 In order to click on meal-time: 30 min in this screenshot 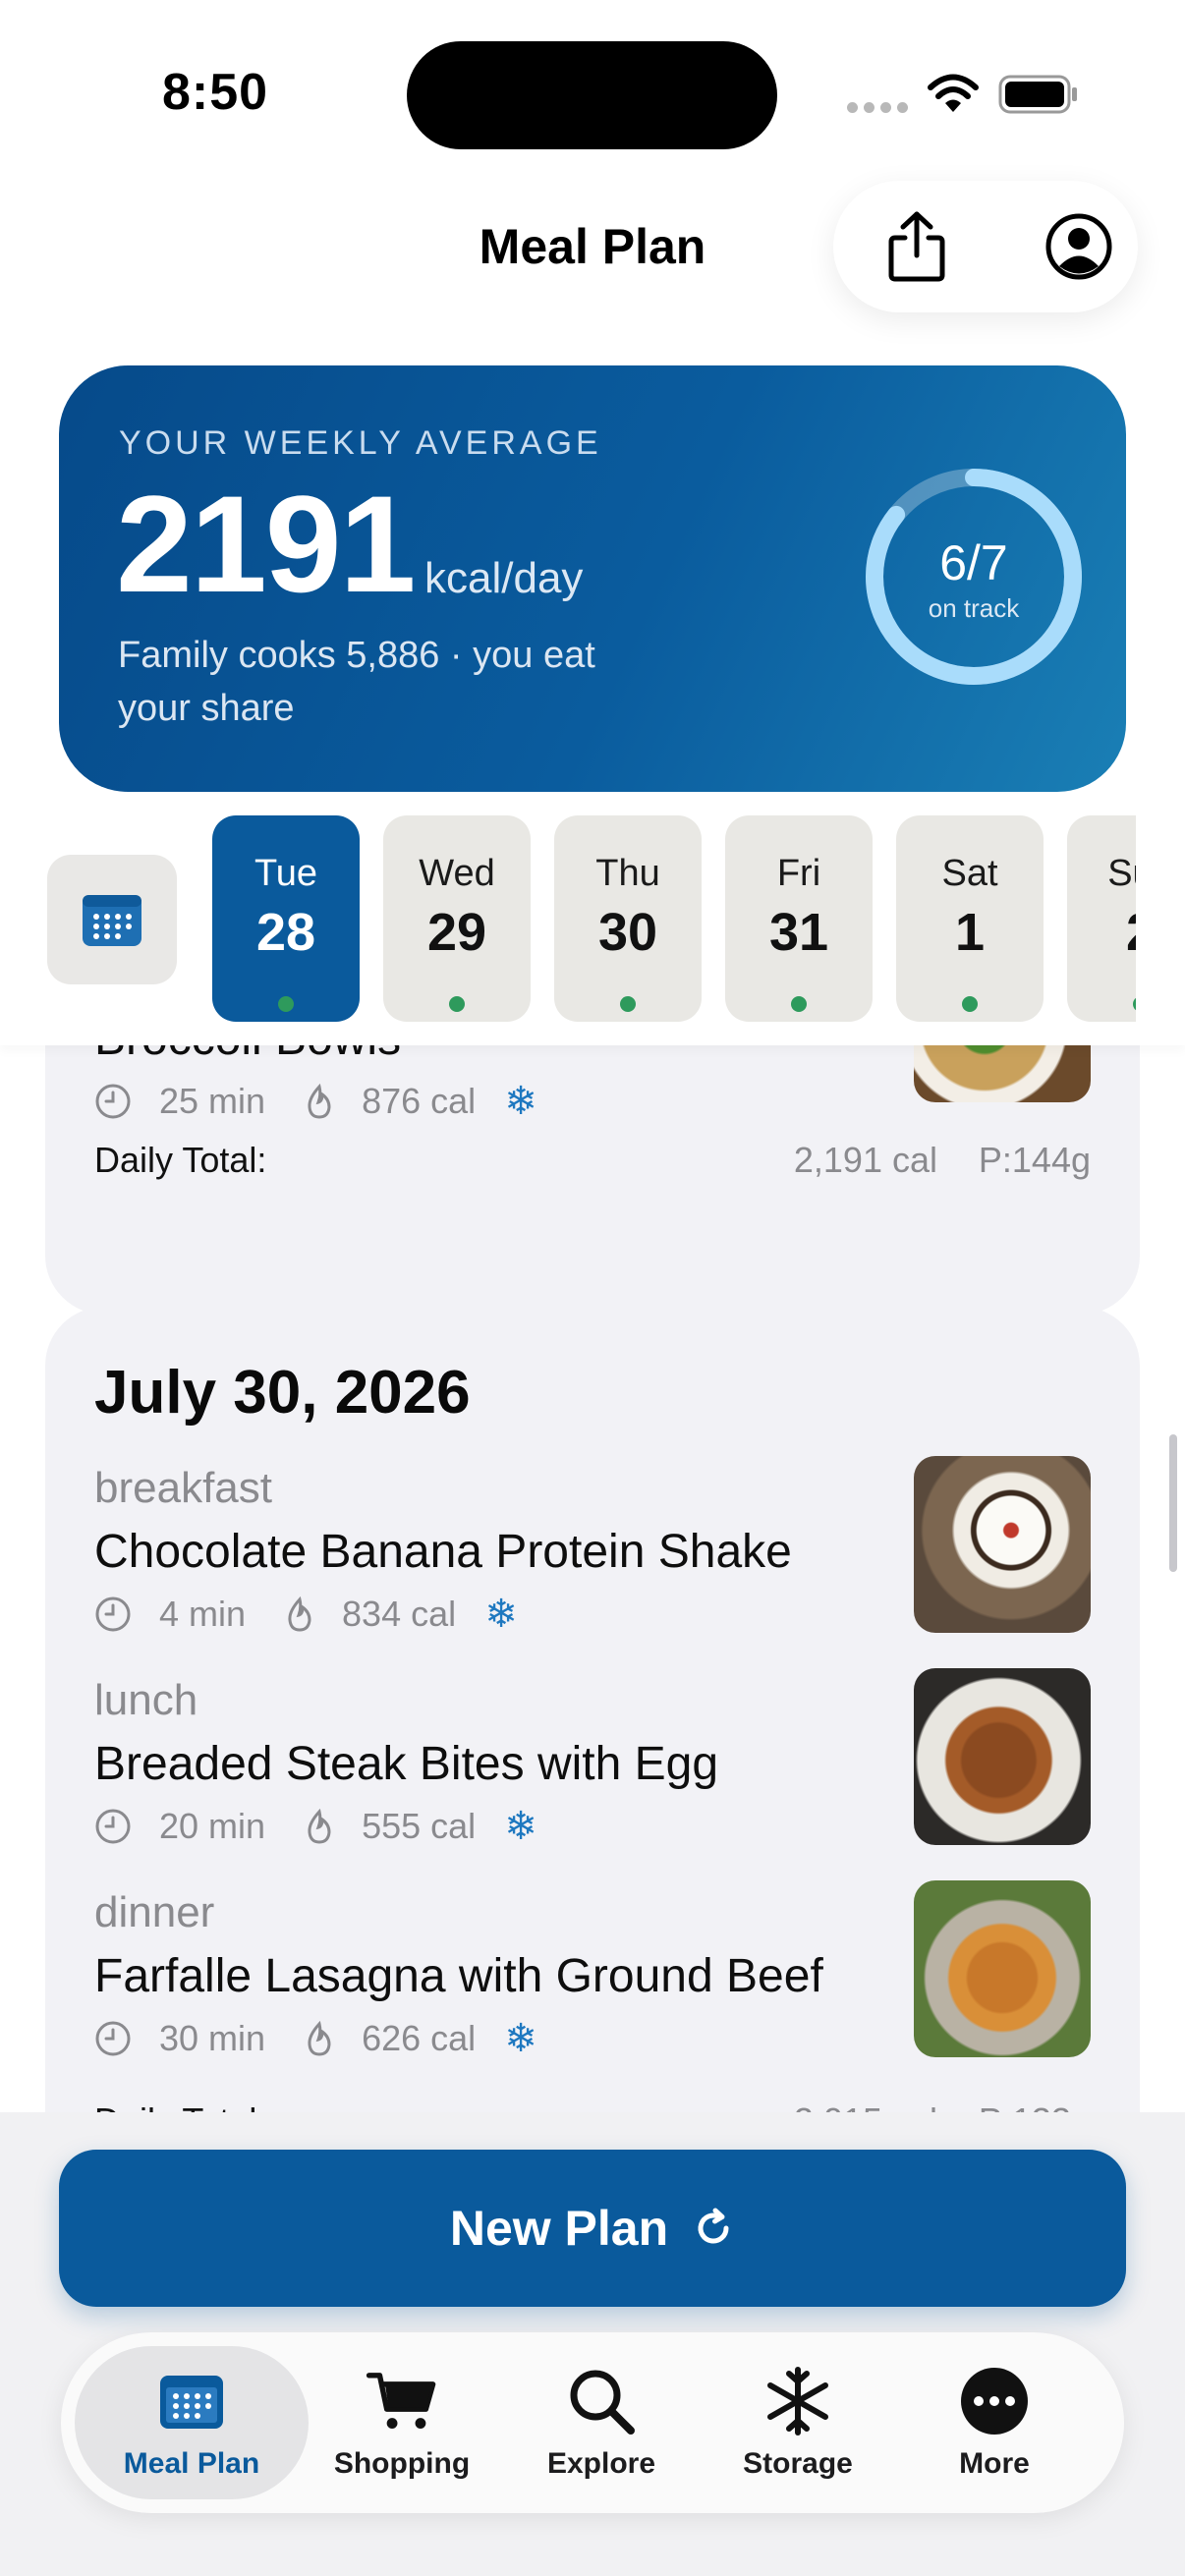, I will do `click(213, 2038)`.